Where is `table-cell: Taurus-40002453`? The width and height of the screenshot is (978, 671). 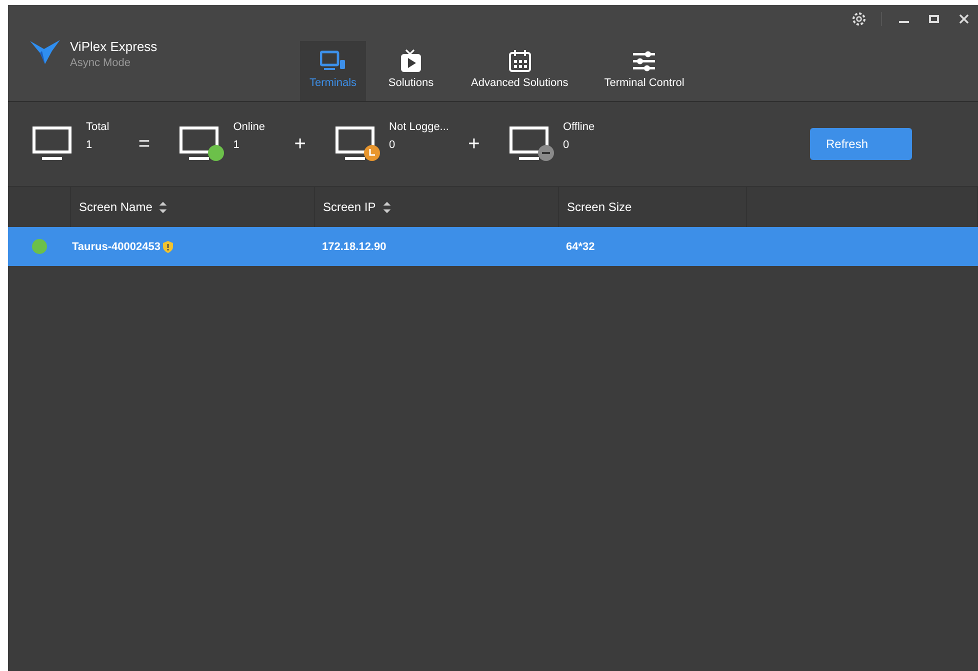 table-cell: Taurus-40002453 is located at coordinates (116, 246).